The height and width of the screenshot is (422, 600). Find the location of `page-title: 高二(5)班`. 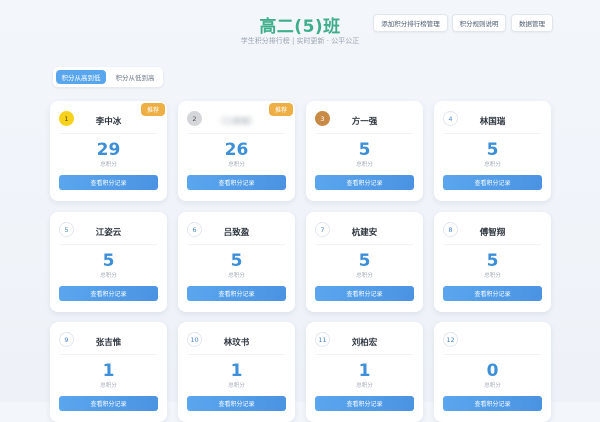

page-title: 高二(5)班 is located at coordinates (300, 27).